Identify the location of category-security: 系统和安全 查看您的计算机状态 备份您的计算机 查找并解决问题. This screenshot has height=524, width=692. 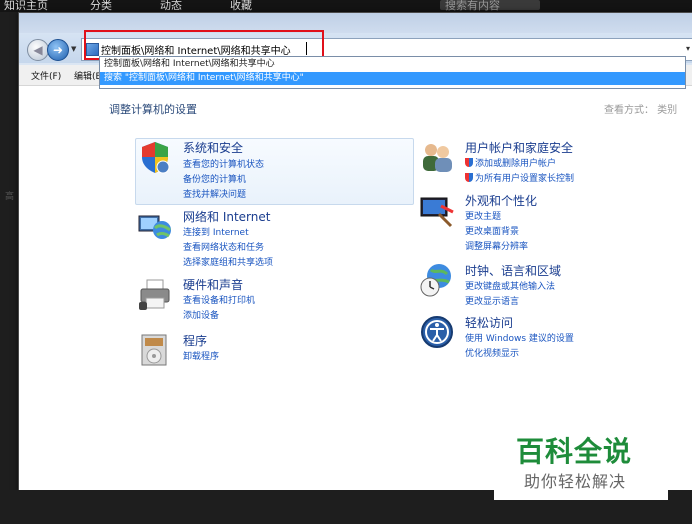
(277, 171).